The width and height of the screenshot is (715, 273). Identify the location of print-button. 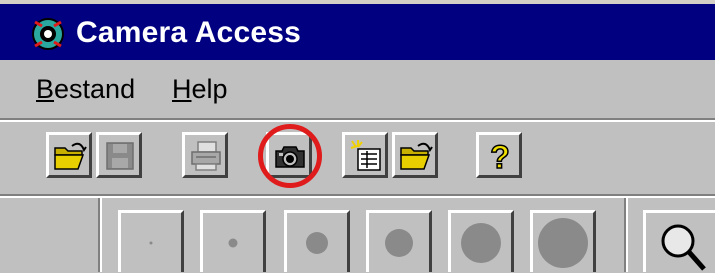
(205, 155).